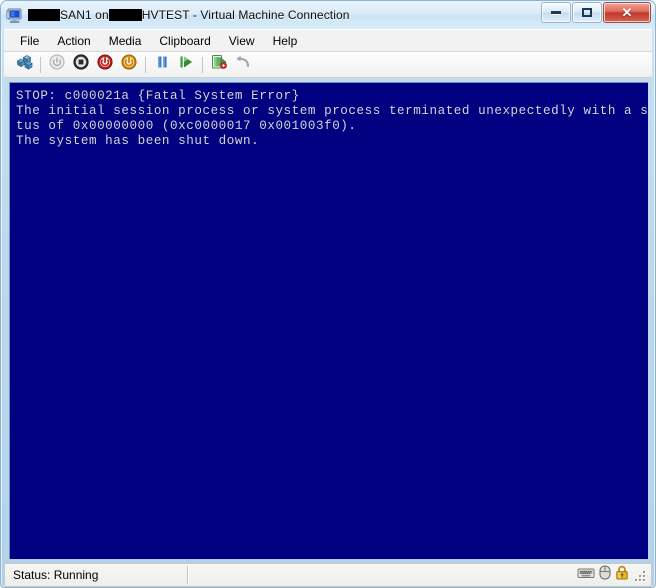 Image resolution: width=656 pixels, height=588 pixels. I want to click on ctrl-alt-delete-button, so click(24, 65).